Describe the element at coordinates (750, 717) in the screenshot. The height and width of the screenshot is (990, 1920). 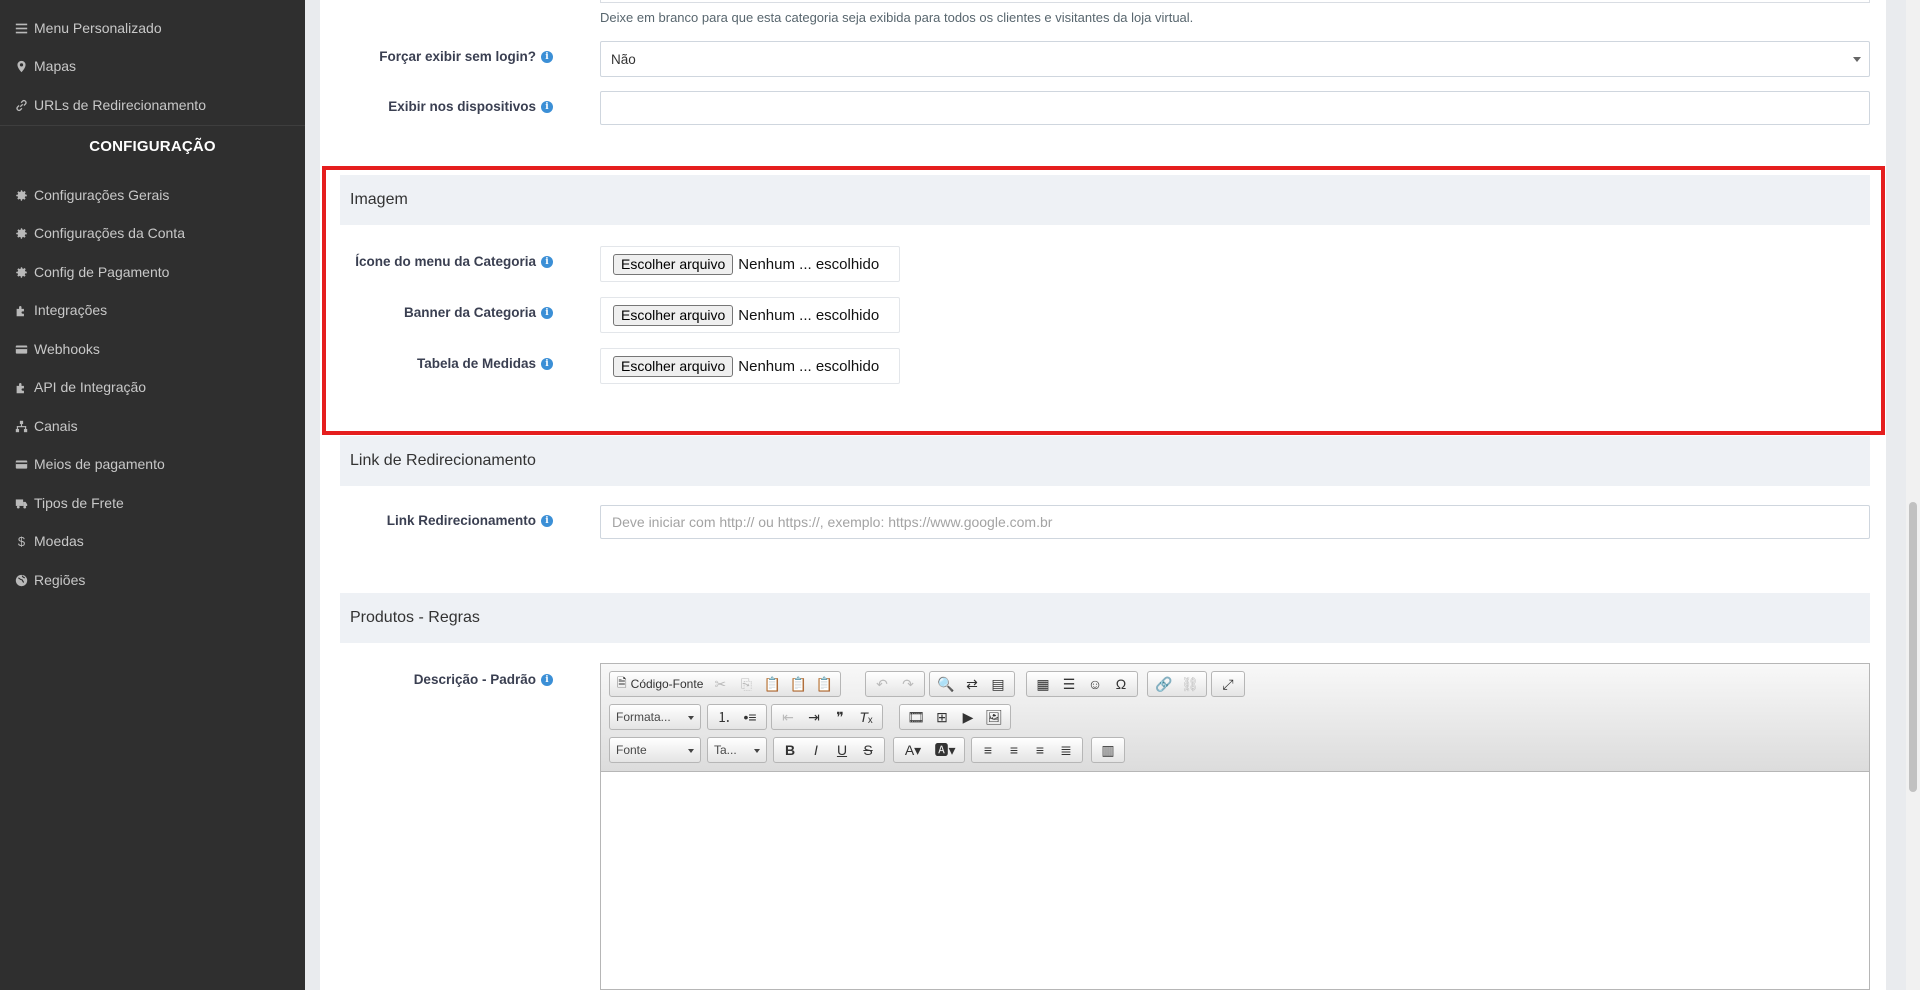
I see `bulleted-list-icon: •≡` at that location.